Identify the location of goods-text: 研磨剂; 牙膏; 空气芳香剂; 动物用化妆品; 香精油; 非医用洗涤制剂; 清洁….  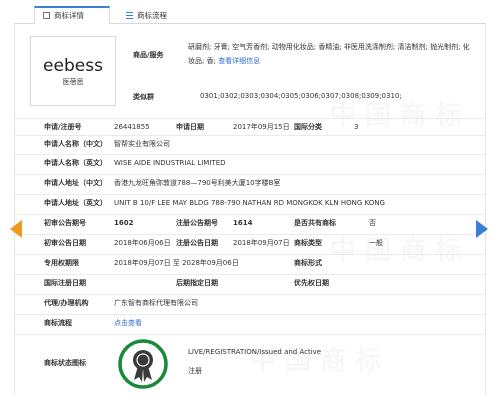
(332, 54).